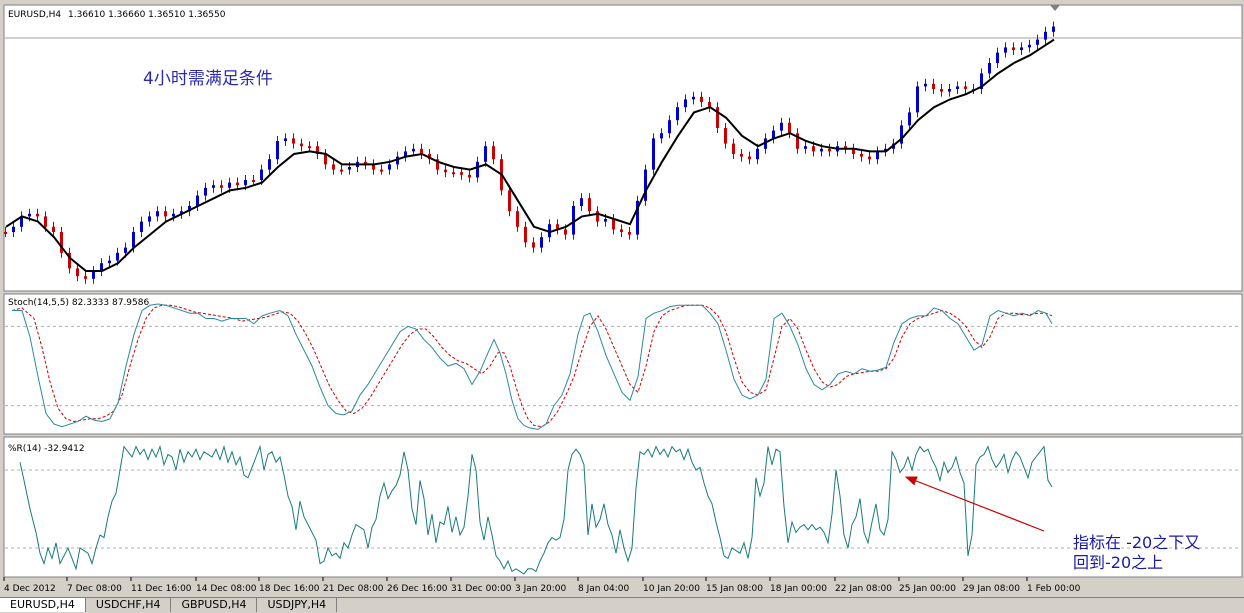 The height and width of the screenshot is (613, 1244). What do you see at coordinates (297, 605) in the screenshot?
I see `tab-usdjpy-h4: USDJPY,H4` at bounding box center [297, 605].